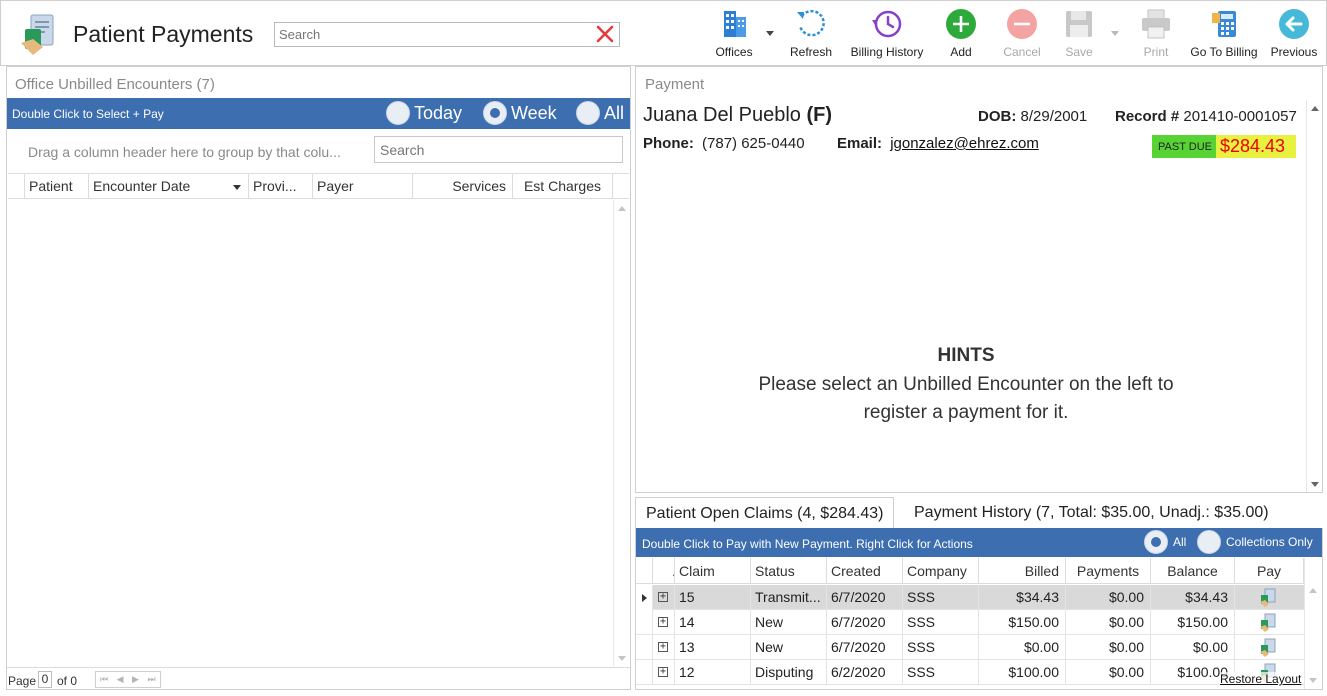 The height and width of the screenshot is (696, 1327). I want to click on claim-billed: $100.00, so click(1022, 672).